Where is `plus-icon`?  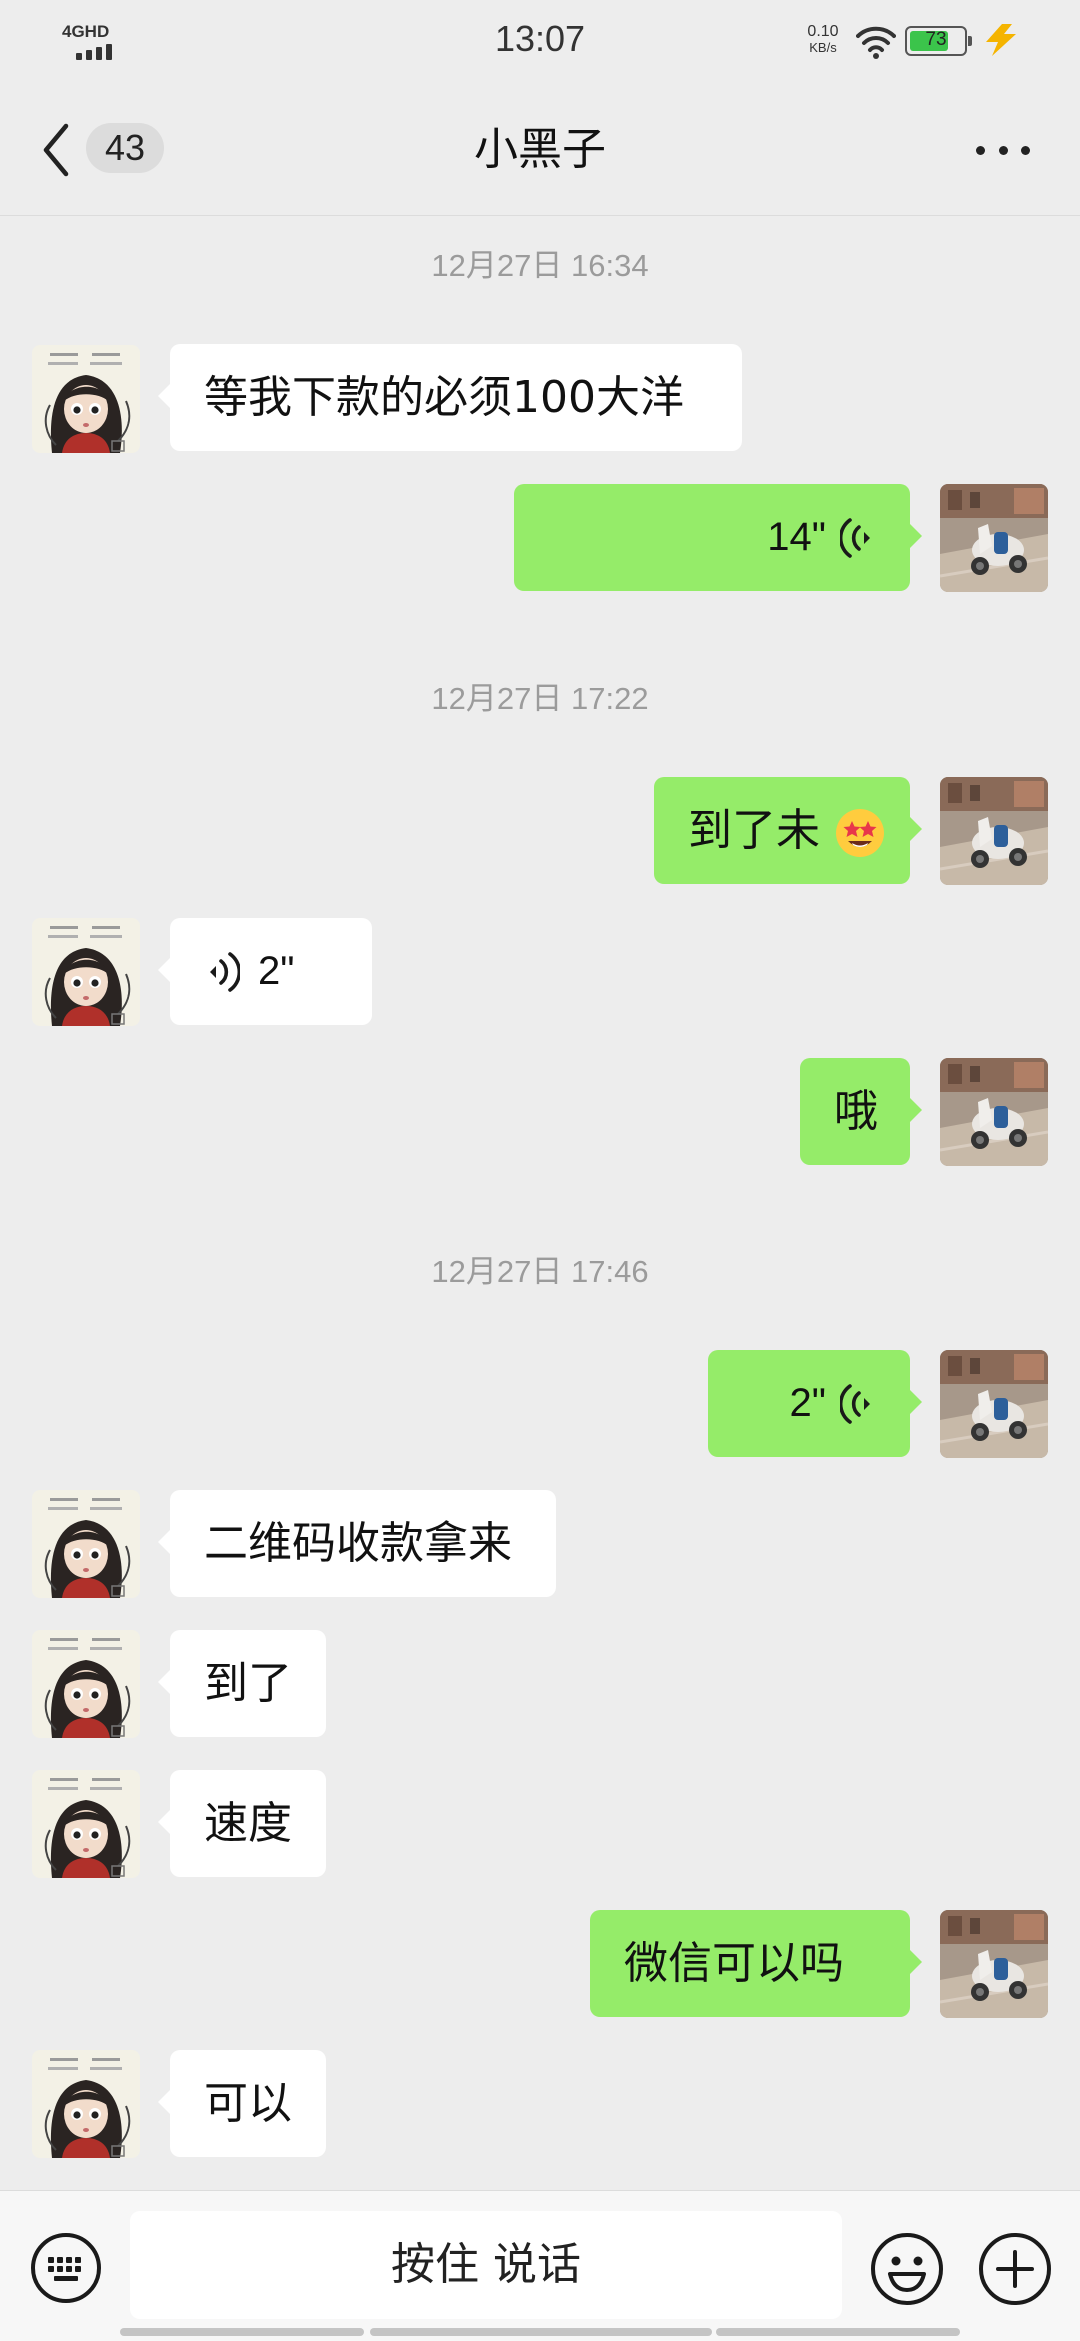
plus-icon is located at coordinates (1015, 2269).